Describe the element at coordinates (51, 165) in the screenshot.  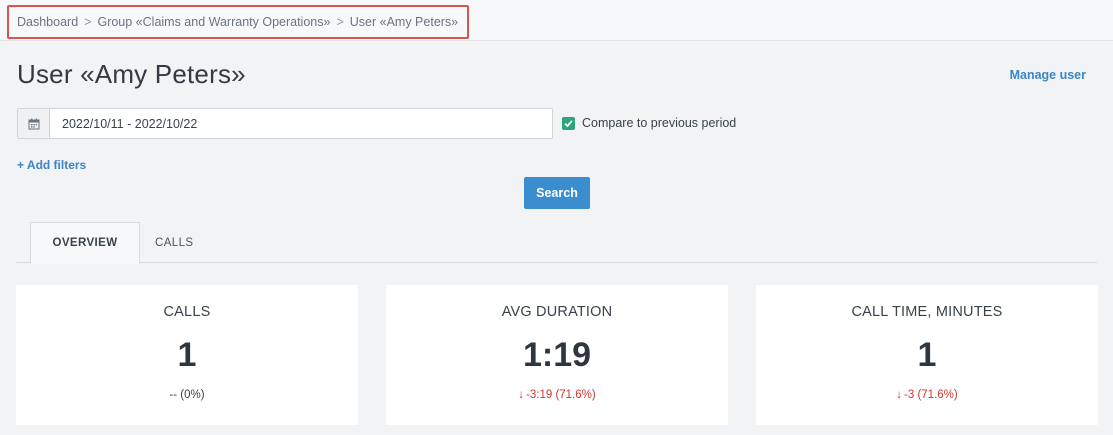
I see `add-filters-link: + Add filters` at that location.